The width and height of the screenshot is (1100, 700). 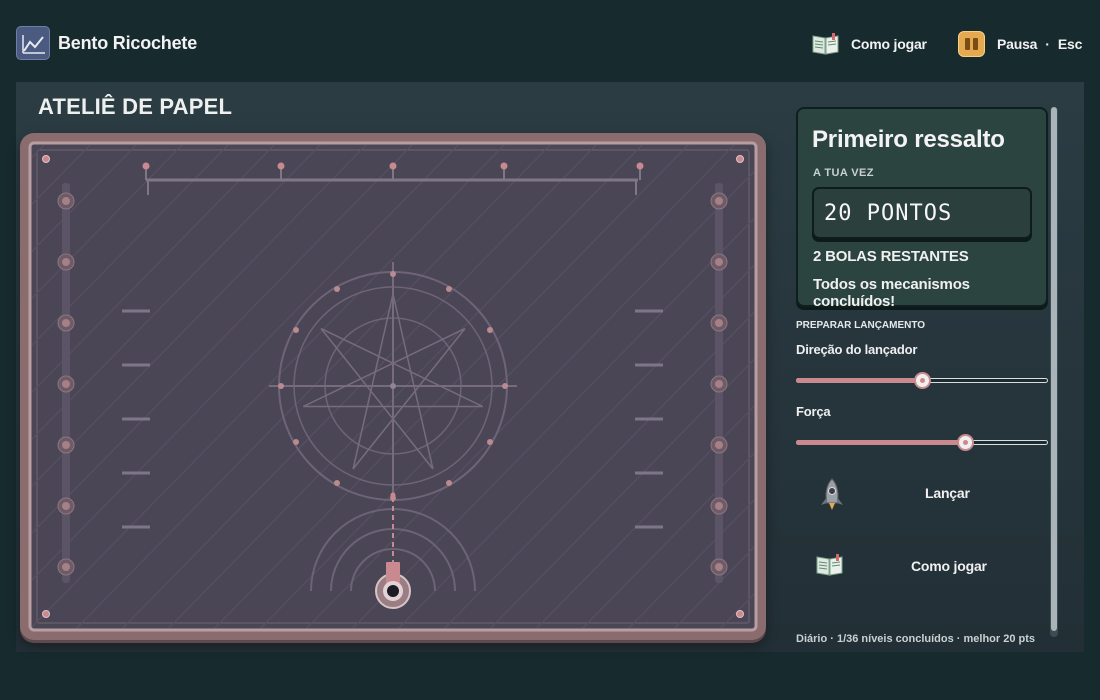 I want to click on chart-line-icon, so click(x=33, y=43).